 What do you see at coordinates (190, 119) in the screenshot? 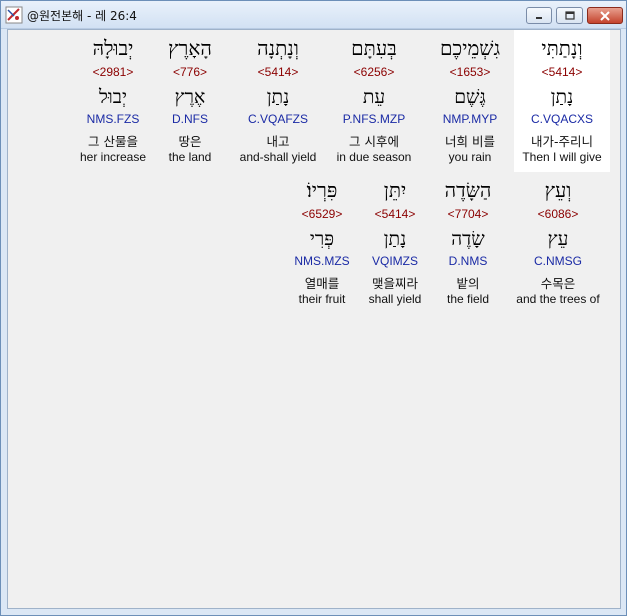
I see `parsing-code: D.NFS` at bounding box center [190, 119].